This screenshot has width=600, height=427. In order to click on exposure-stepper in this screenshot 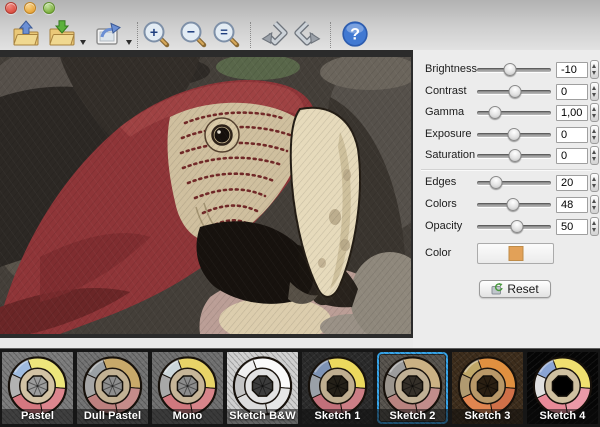, I will do `click(594, 134)`.